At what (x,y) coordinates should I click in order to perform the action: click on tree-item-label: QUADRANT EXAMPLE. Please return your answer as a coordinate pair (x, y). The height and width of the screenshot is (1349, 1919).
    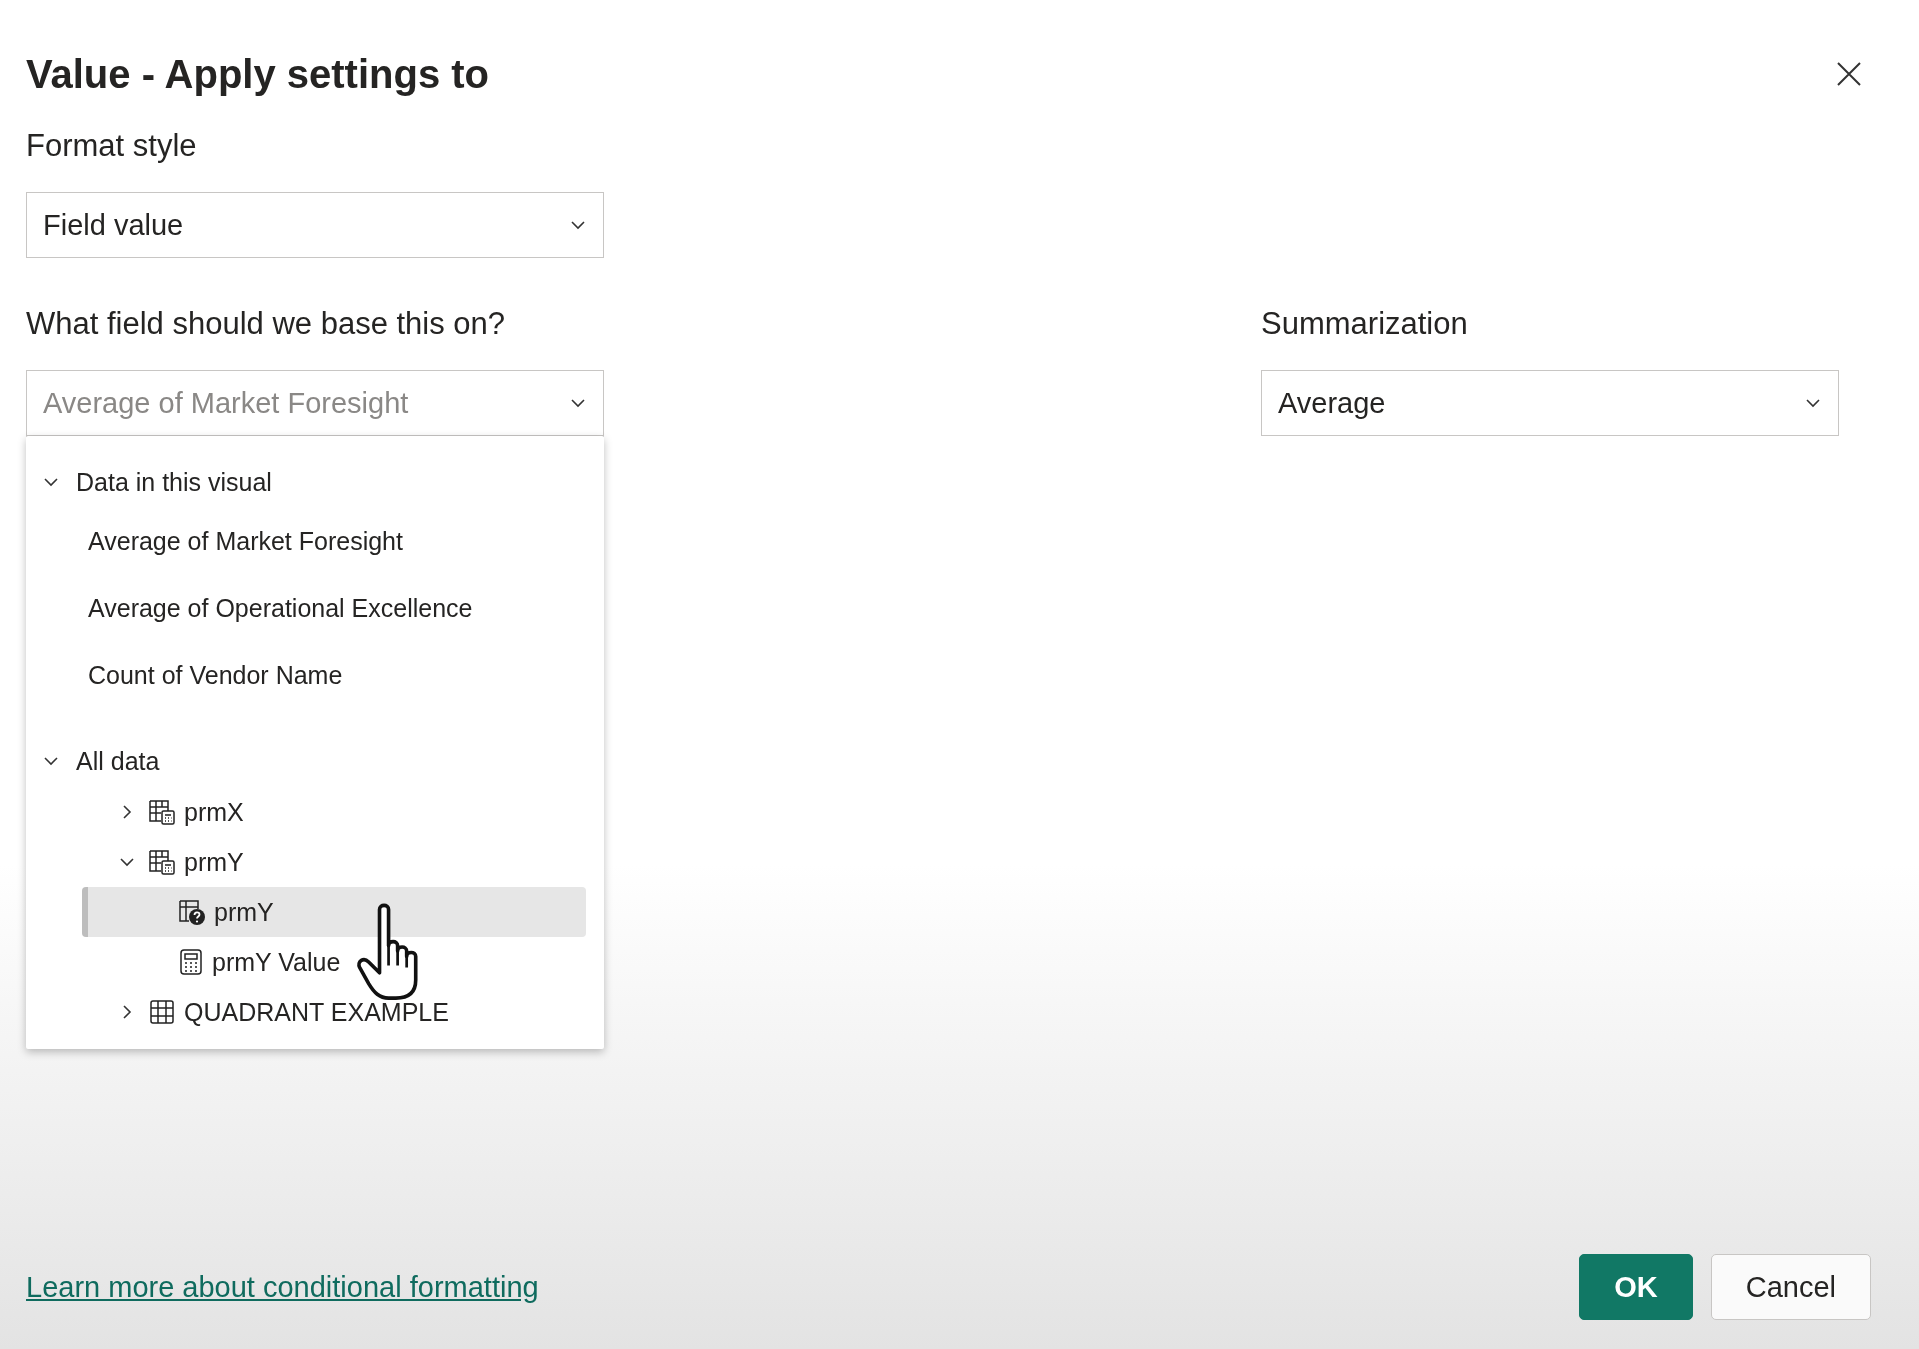
    Looking at the image, I should click on (316, 1012).